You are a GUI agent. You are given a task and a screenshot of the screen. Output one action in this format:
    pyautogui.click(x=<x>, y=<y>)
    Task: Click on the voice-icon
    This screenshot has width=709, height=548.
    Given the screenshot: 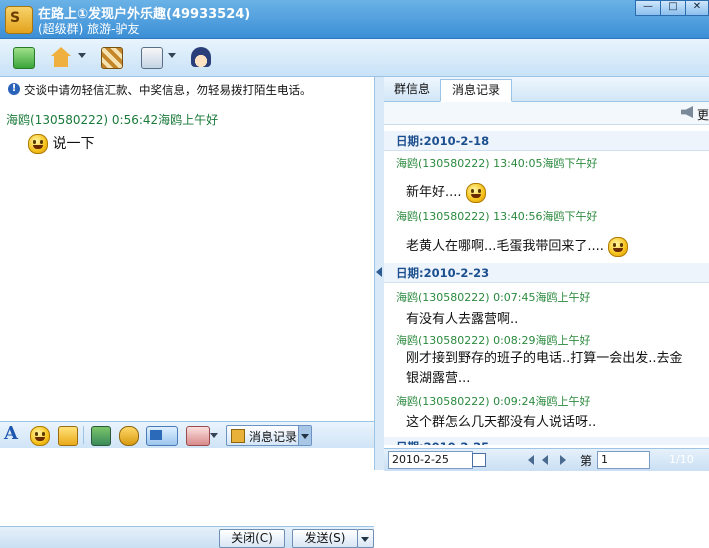 What is the action you would take?
    pyautogui.click(x=198, y=436)
    